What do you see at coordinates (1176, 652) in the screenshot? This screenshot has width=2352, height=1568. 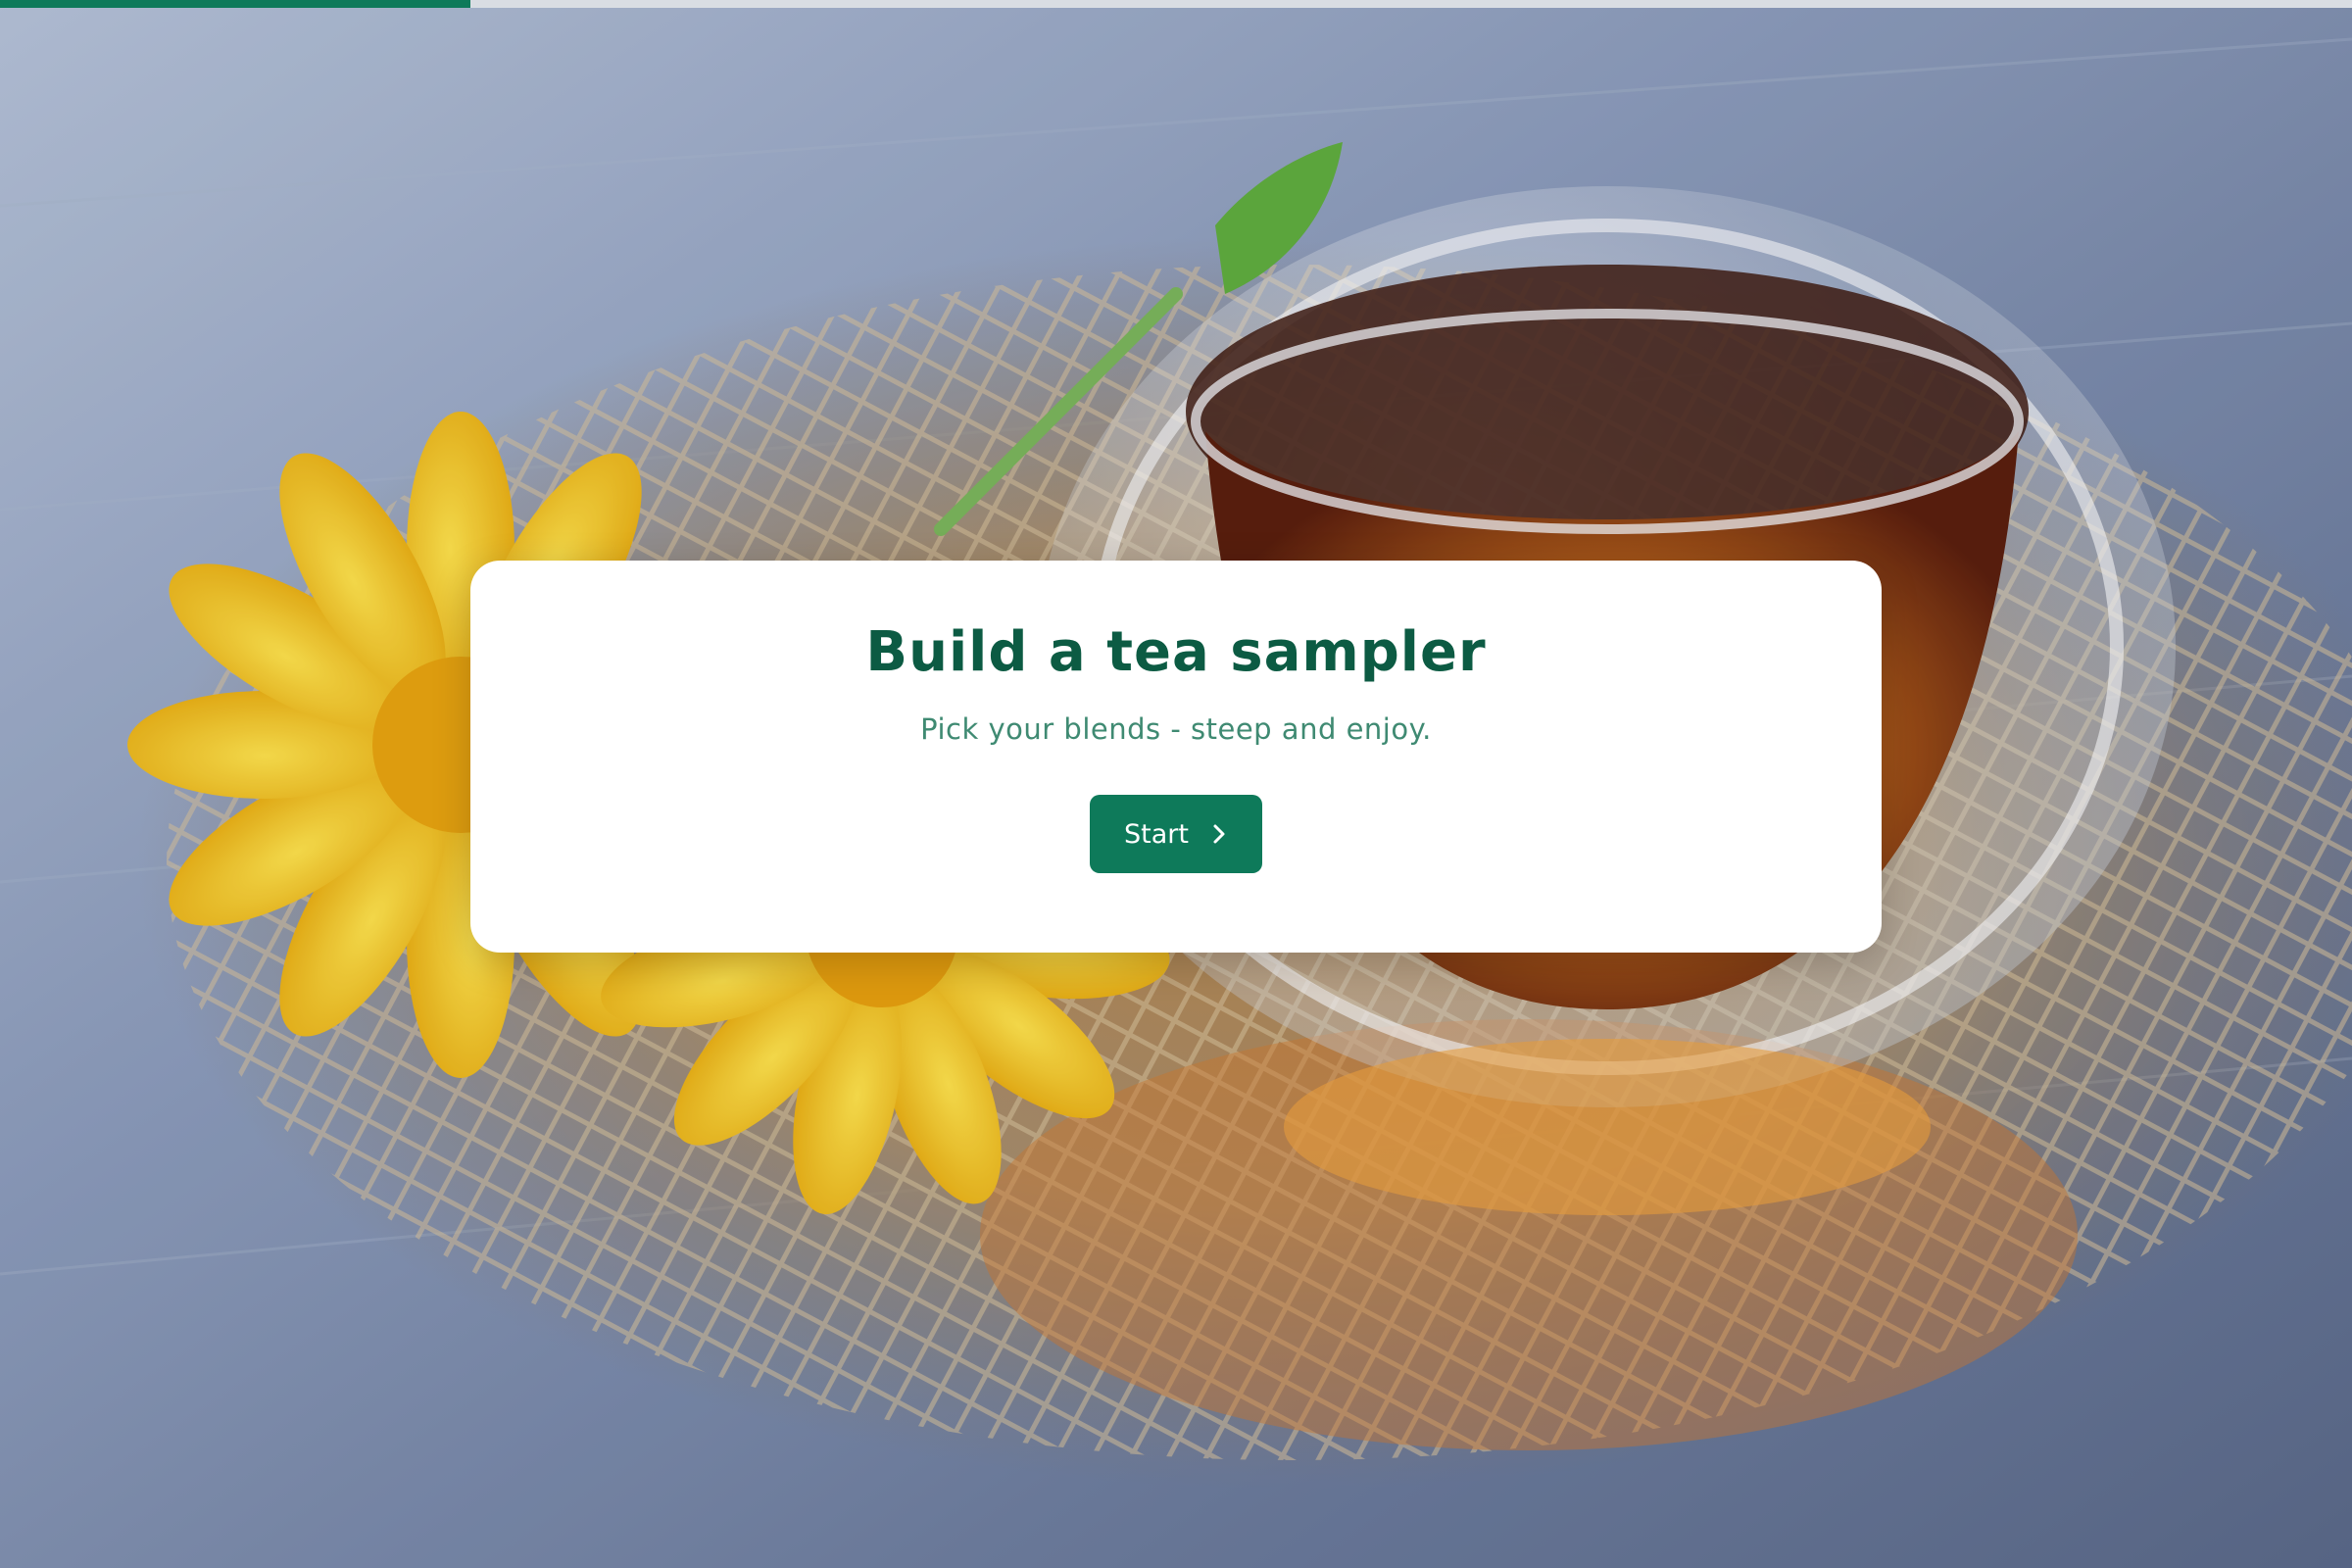 I see `page-title: Build a tea sampler` at bounding box center [1176, 652].